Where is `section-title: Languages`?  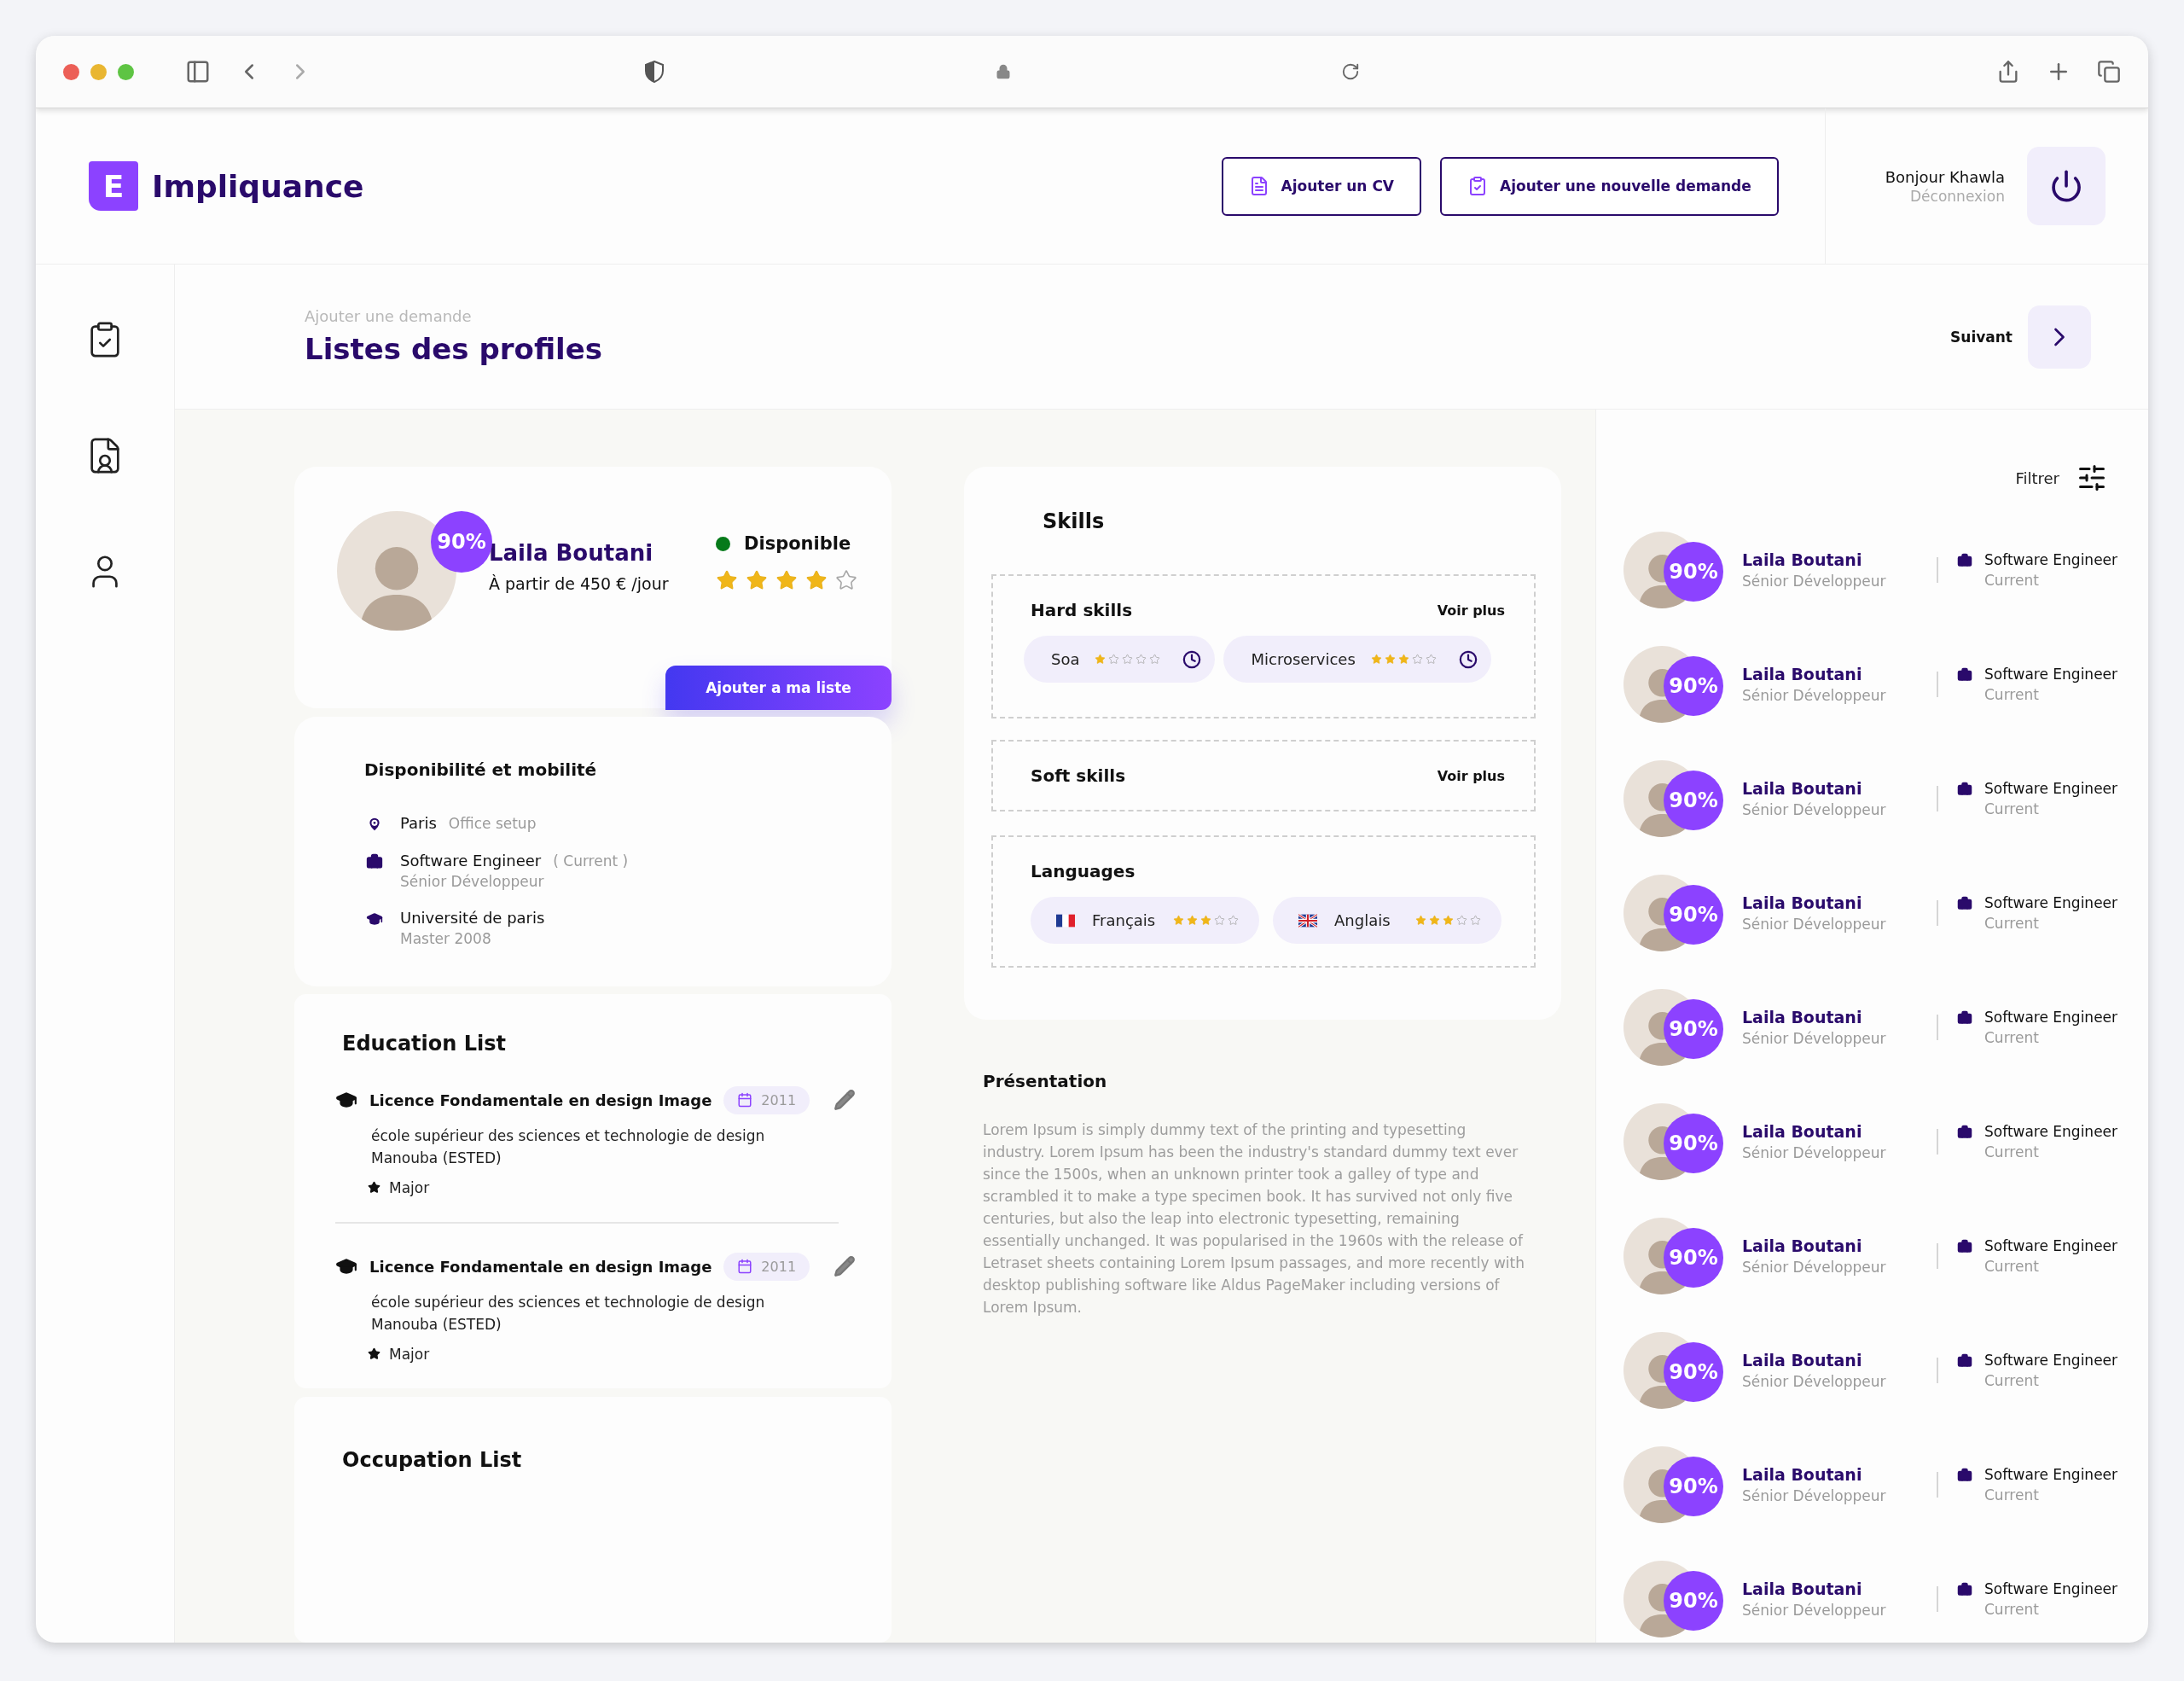
section-title: Languages is located at coordinates (1084, 871).